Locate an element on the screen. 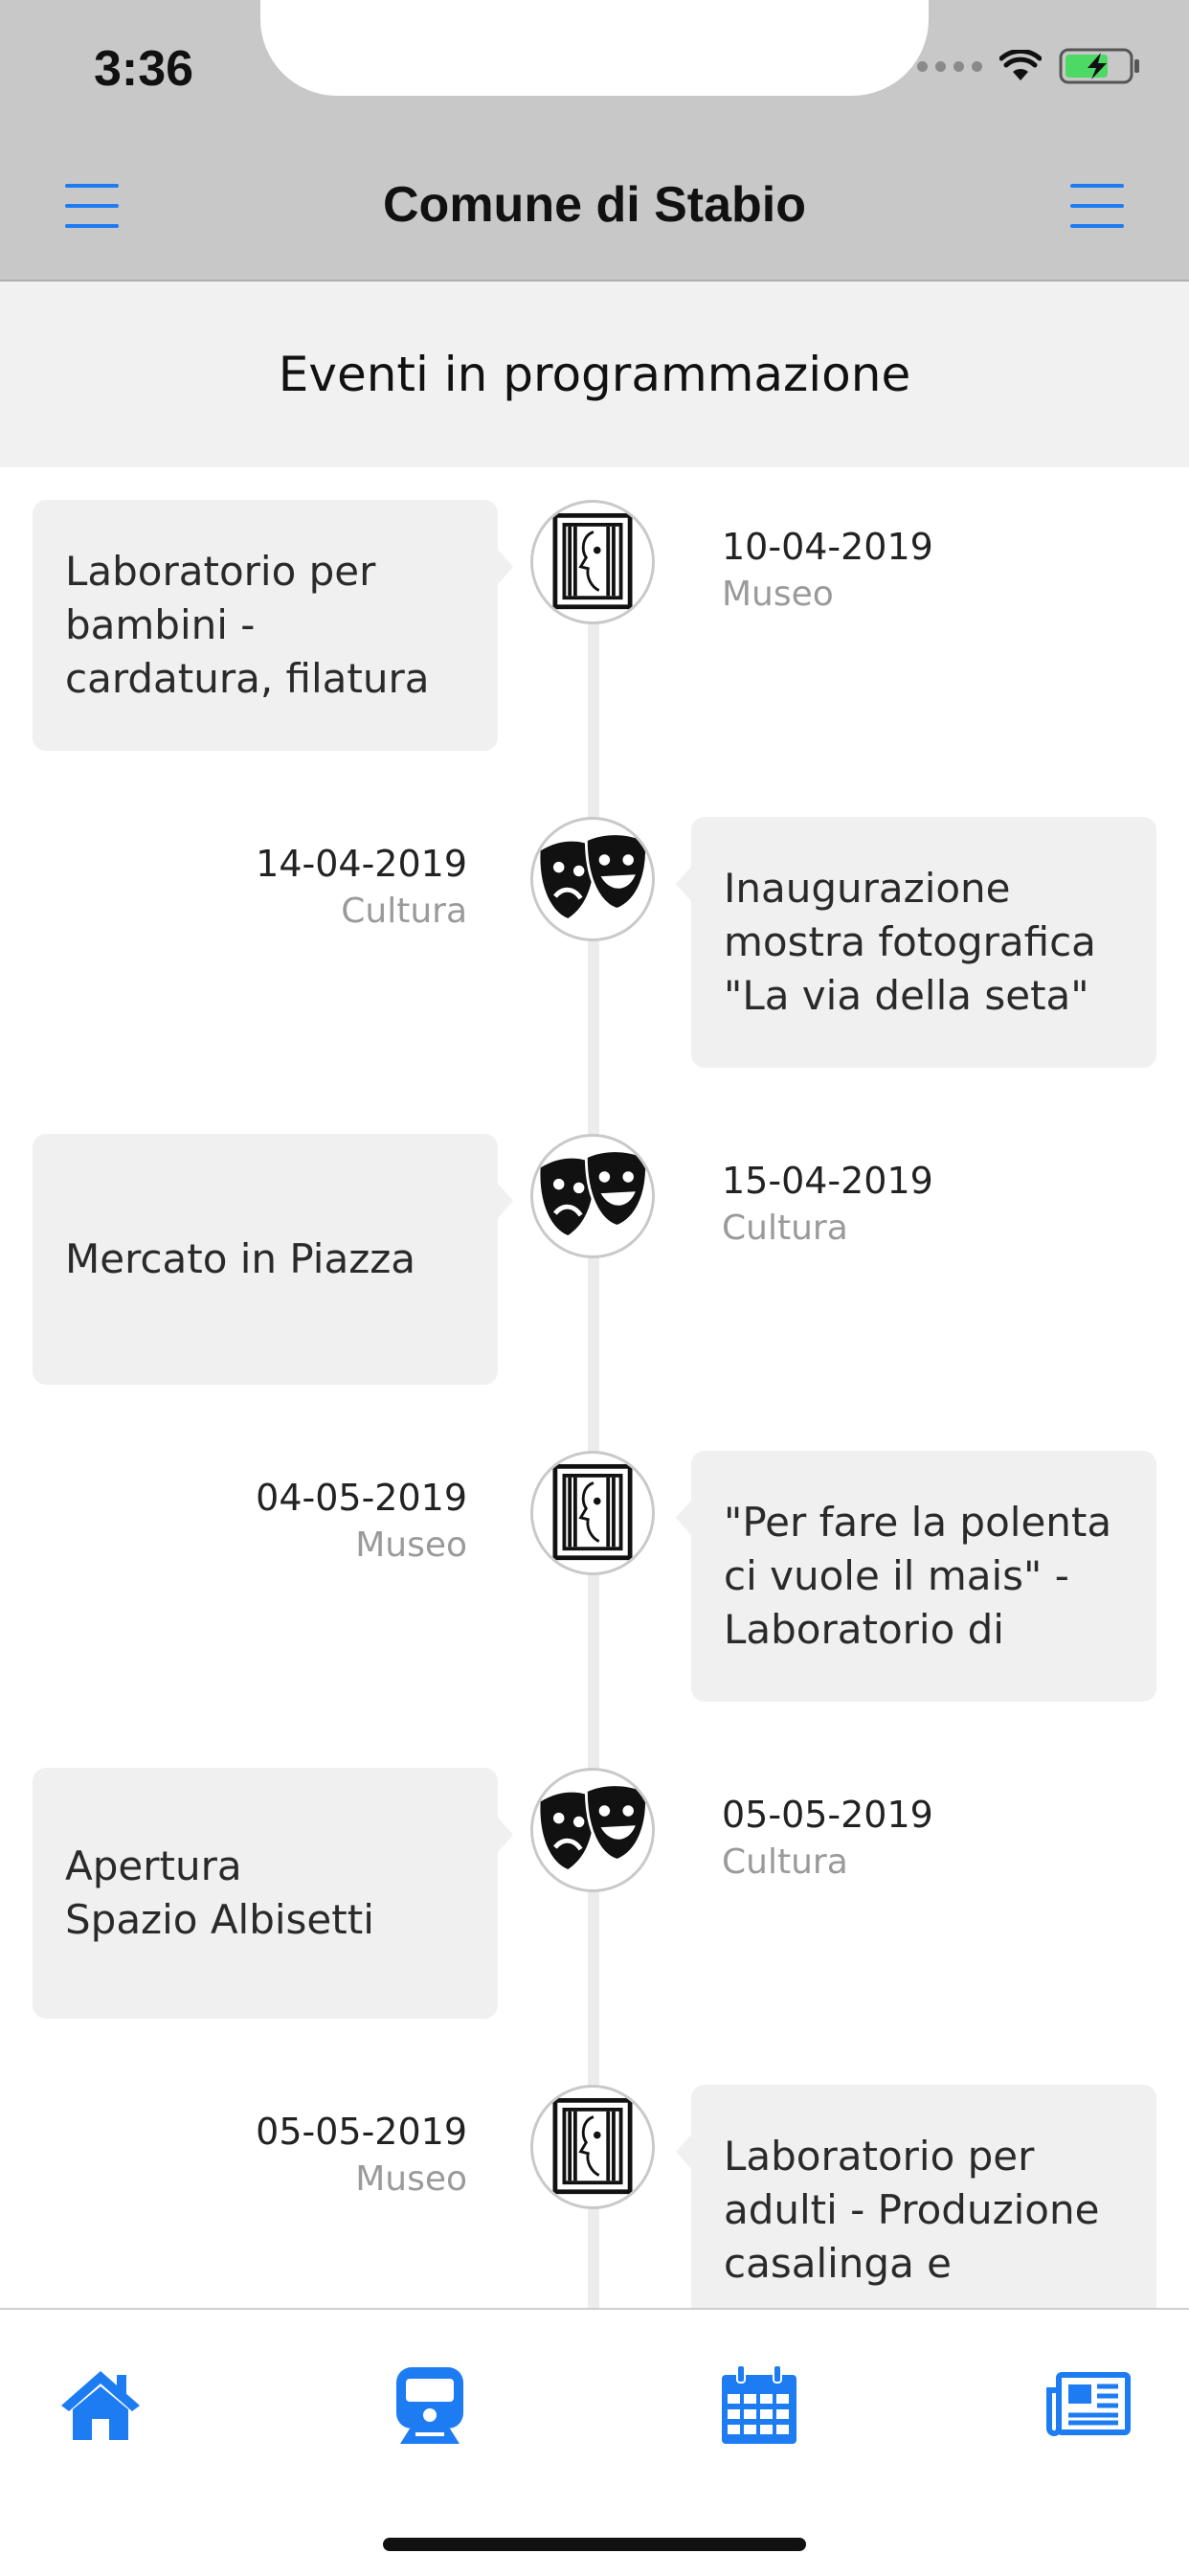 The width and height of the screenshot is (1189, 2576). event-meta: 05-05-2019 Museo is located at coordinates (361, 2155).